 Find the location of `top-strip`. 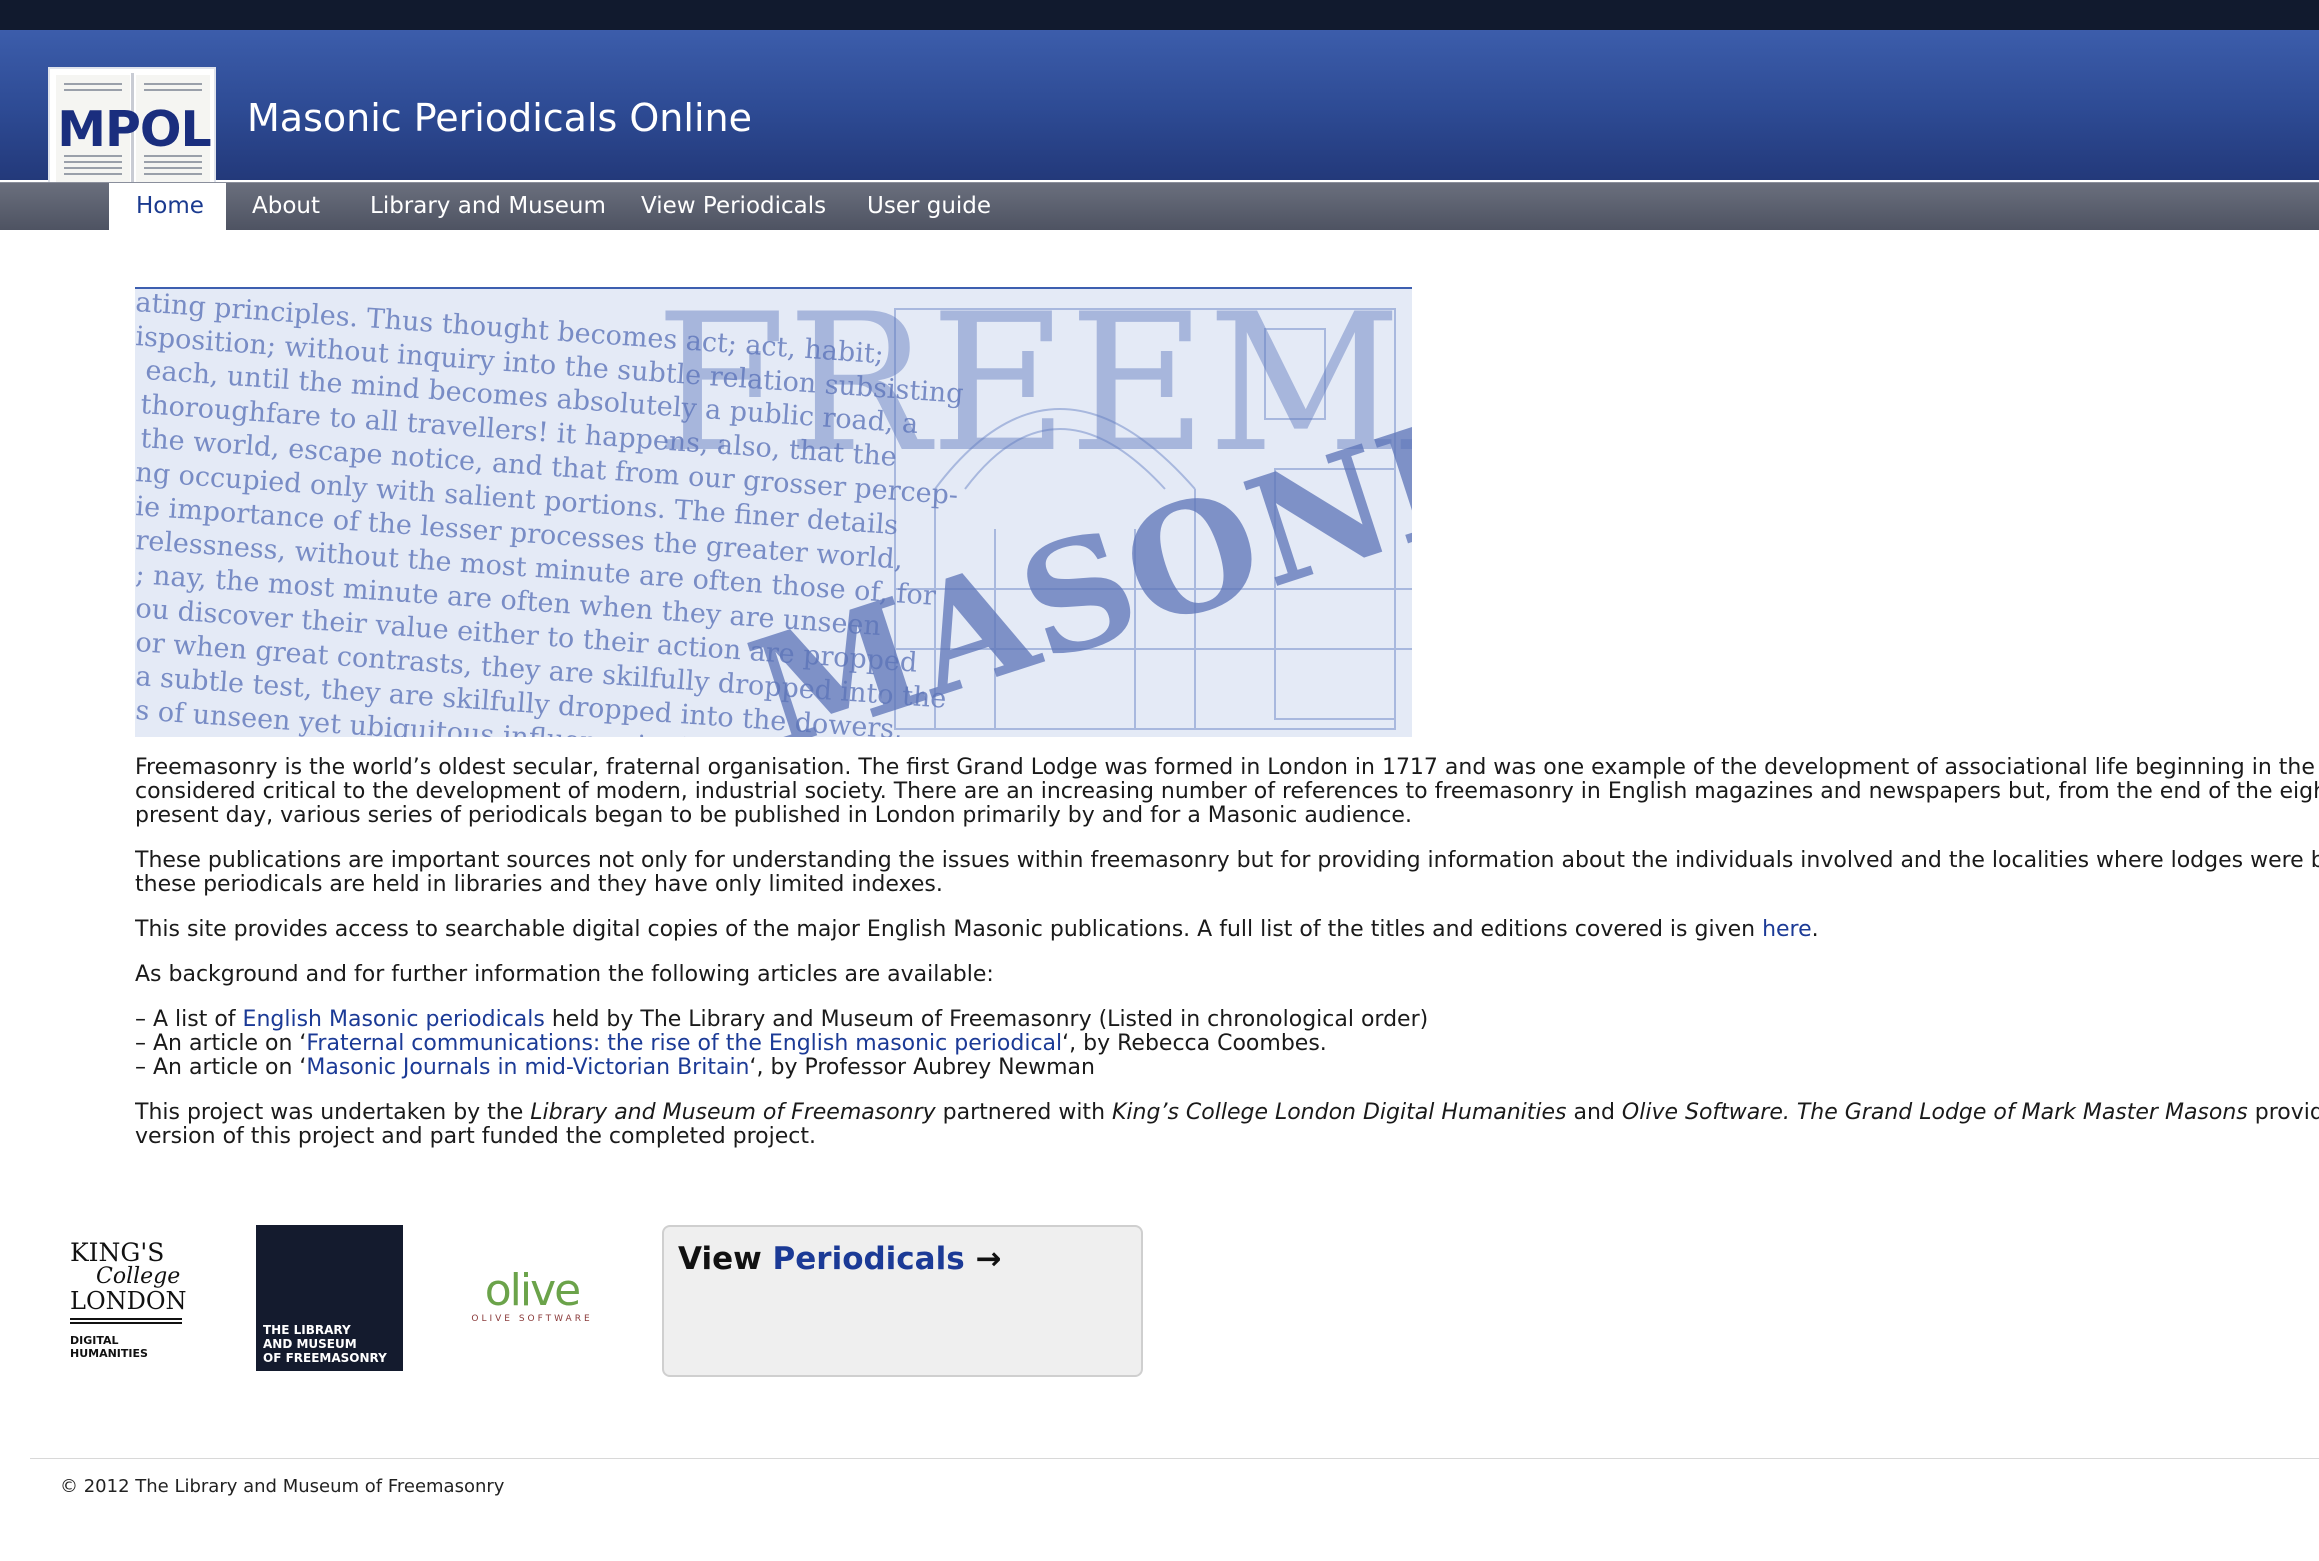

top-strip is located at coordinates (1159, 15).